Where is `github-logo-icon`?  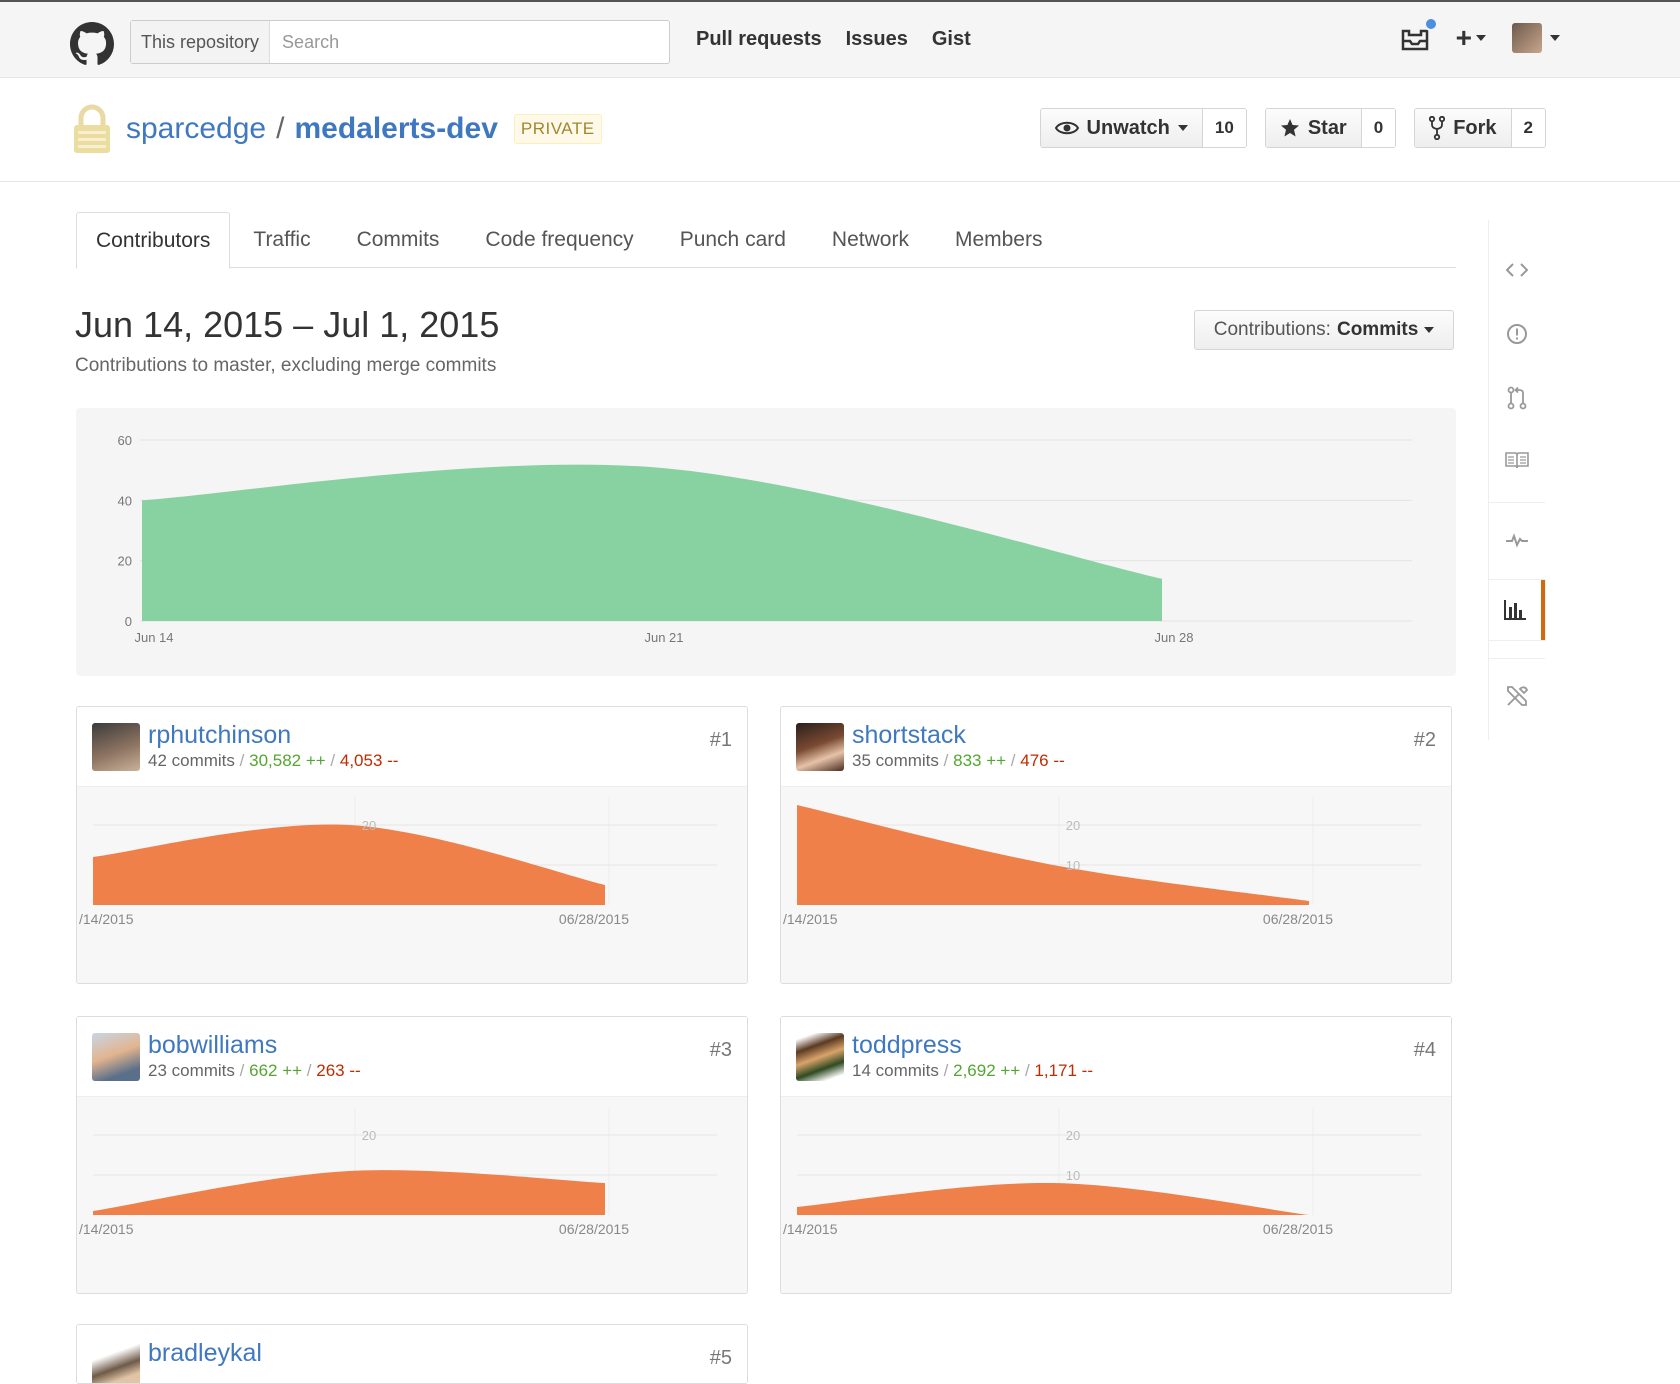
github-logo-icon is located at coordinates (92, 44).